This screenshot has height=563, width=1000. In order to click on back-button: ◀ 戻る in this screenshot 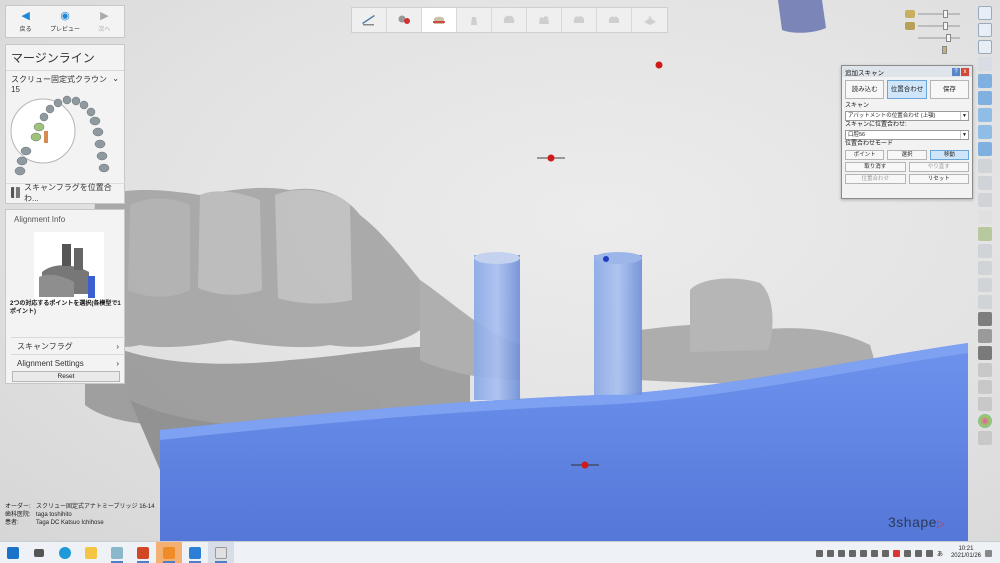, I will do `click(25, 21)`.